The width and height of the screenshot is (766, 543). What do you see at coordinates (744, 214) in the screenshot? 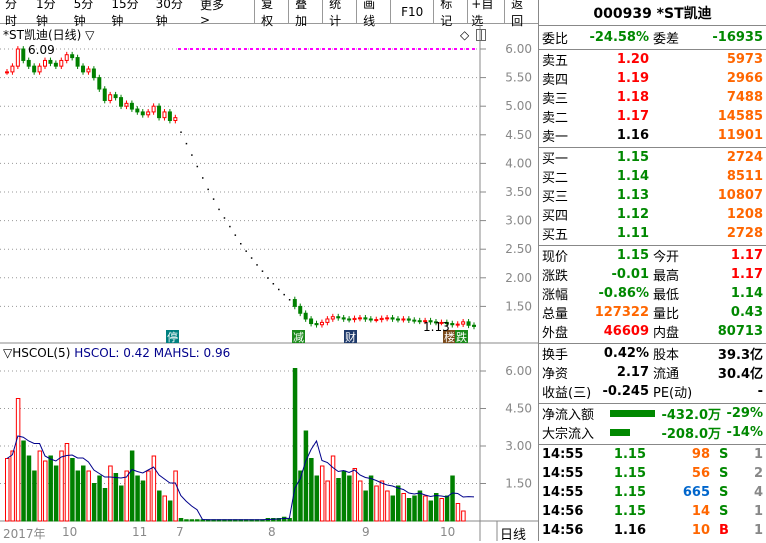
I see `bid-volume: 1208` at bounding box center [744, 214].